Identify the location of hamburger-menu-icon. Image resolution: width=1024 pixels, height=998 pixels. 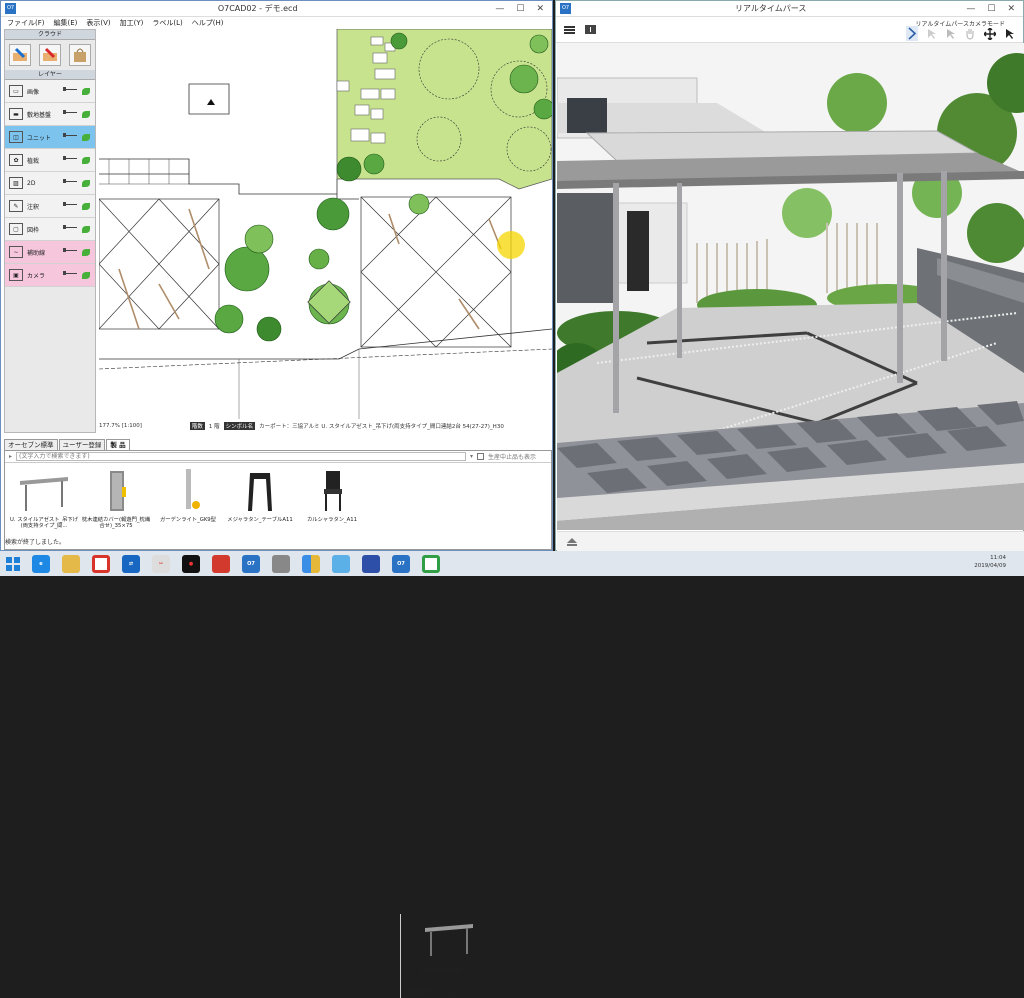
(569, 29).